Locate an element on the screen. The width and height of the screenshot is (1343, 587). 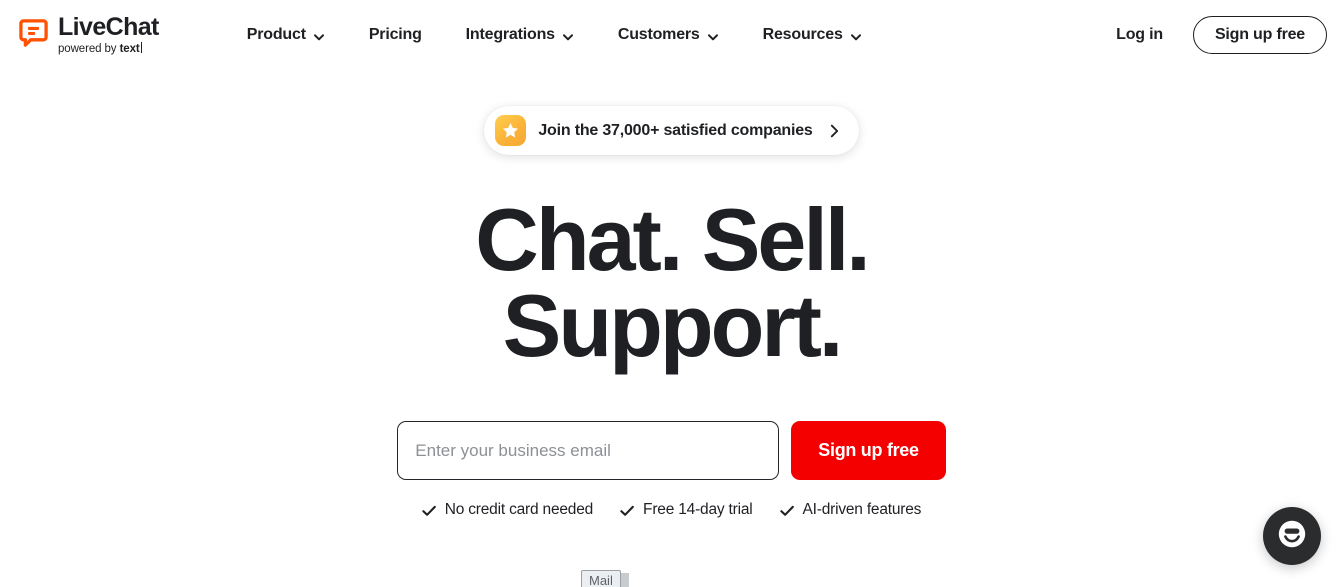
email-field is located at coordinates (588, 451).